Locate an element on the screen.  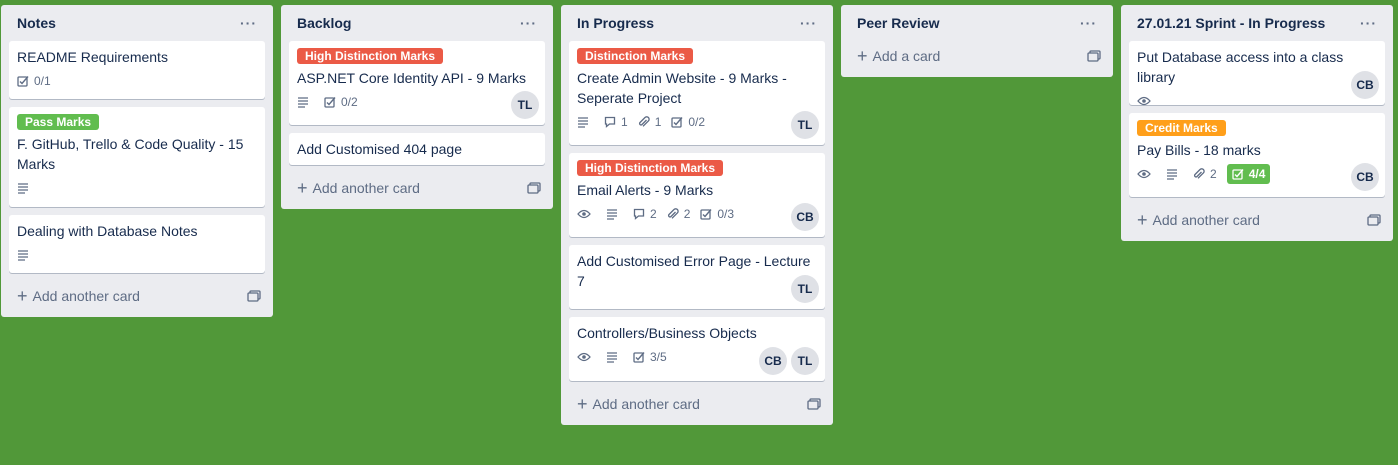
list-header: Peer Review ··· is located at coordinates (977, 23).